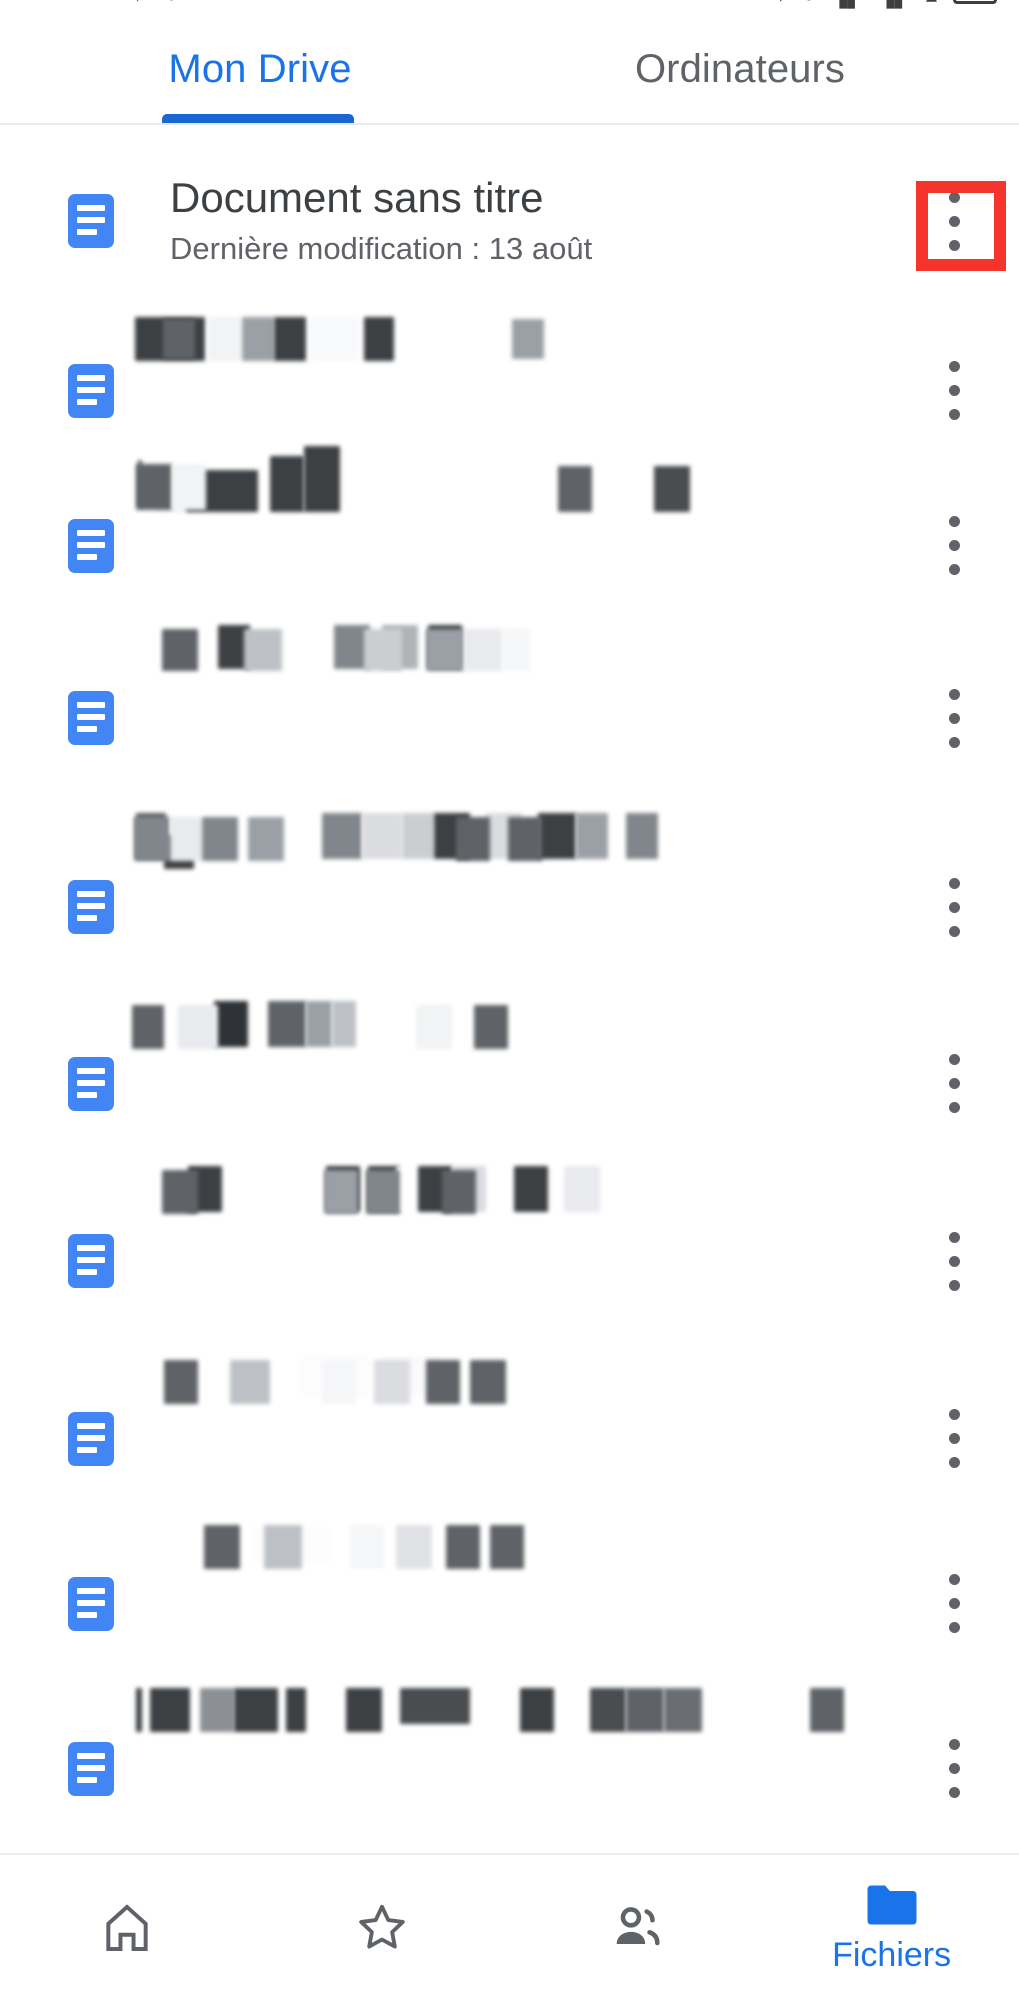  I want to click on people-icon, so click(638, 1925).